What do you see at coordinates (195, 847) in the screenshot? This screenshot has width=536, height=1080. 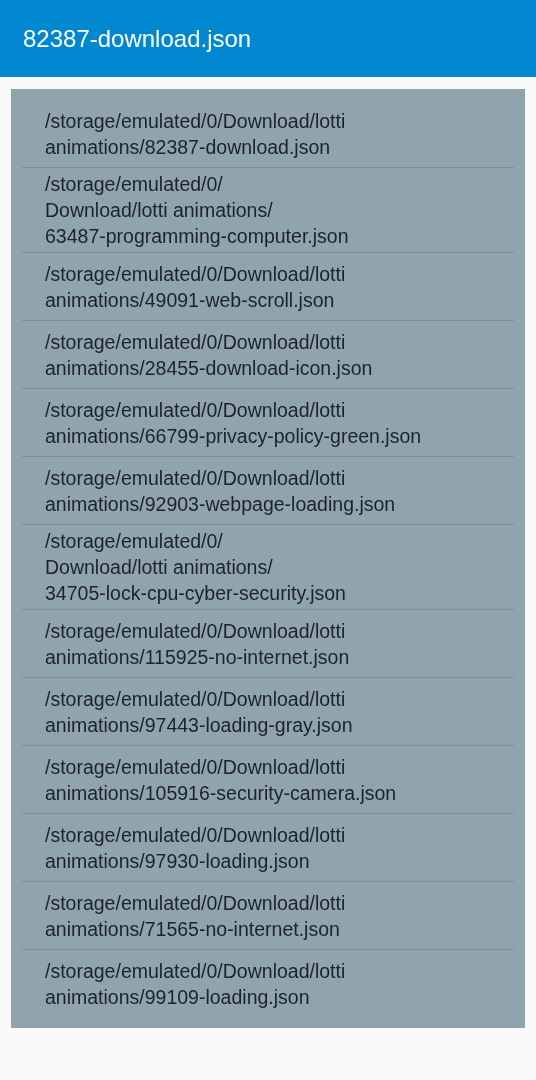 I see `file-path: /storage/emulated/0/Download/lotti animations/97930-loading.json` at bounding box center [195, 847].